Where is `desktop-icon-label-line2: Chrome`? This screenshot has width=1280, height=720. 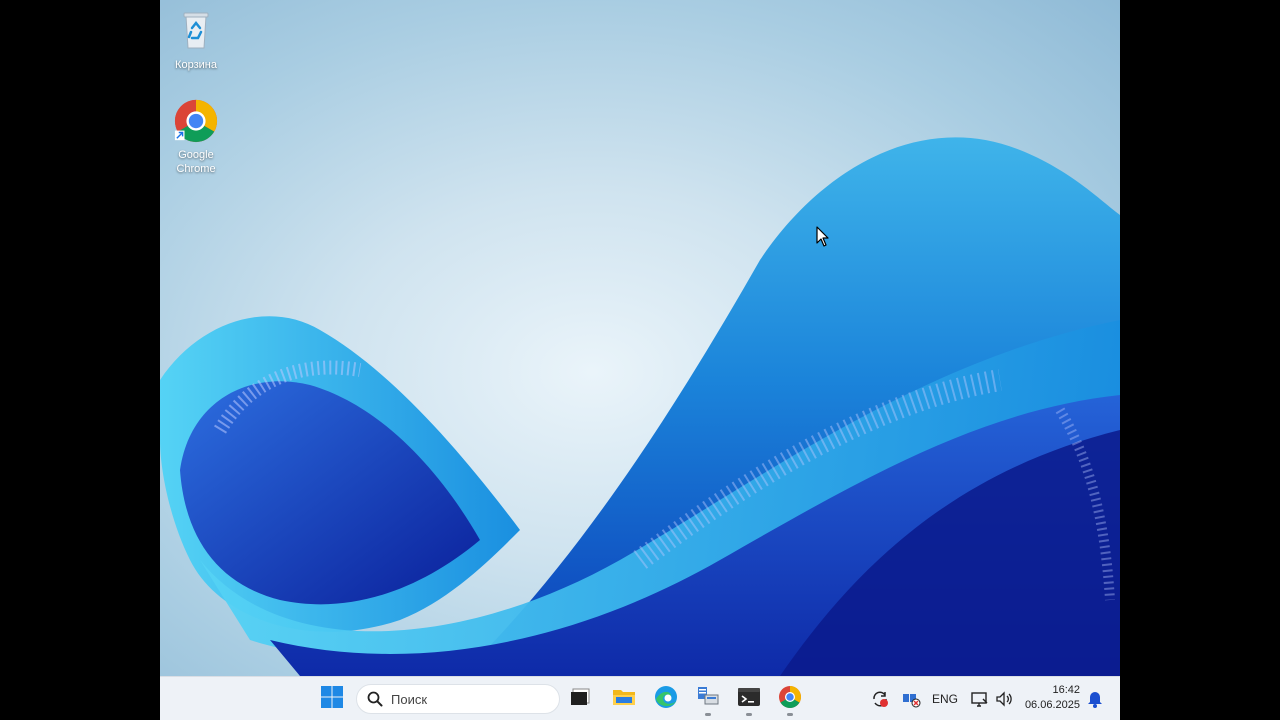
desktop-icon-label-line2: Chrome is located at coordinates (196, 169).